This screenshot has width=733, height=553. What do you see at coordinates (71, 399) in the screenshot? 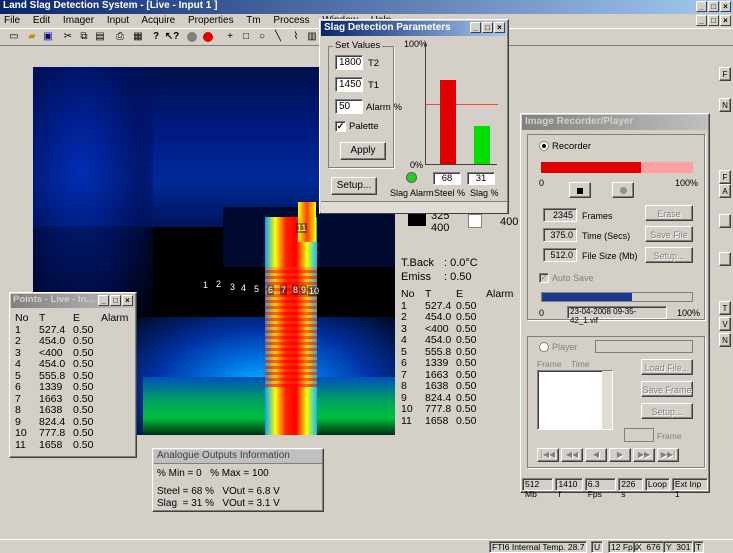
I see `table-row: 7 1663 0.50` at bounding box center [71, 399].